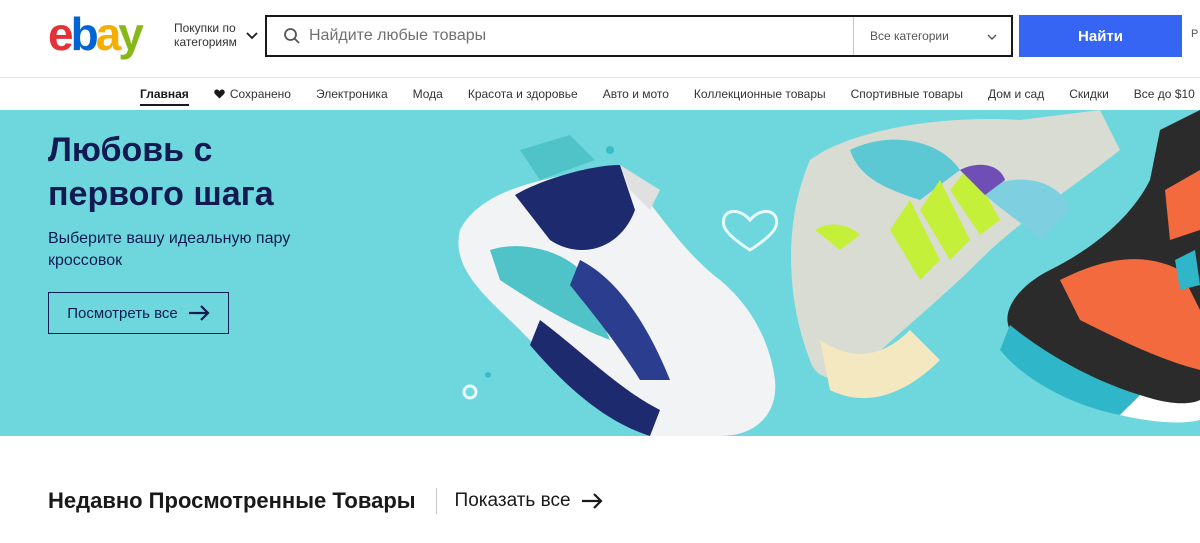  Describe the element at coordinates (1089, 94) in the screenshot. I see `nav-item-deals: Скидки` at that location.